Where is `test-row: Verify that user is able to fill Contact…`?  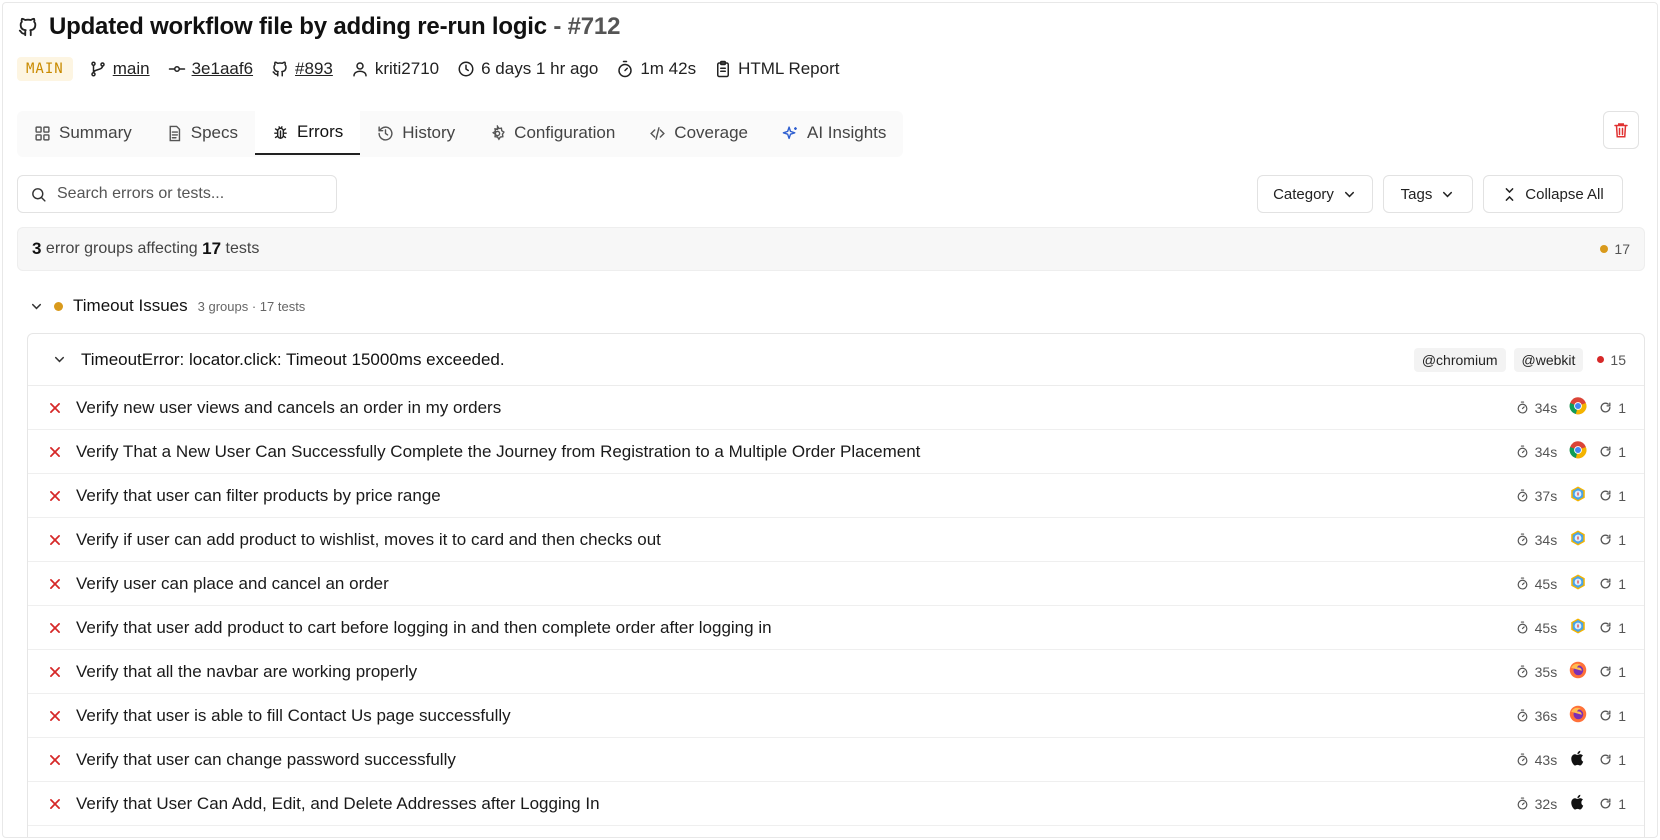
test-row: Verify that user is able to fill Contact… is located at coordinates (836, 716).